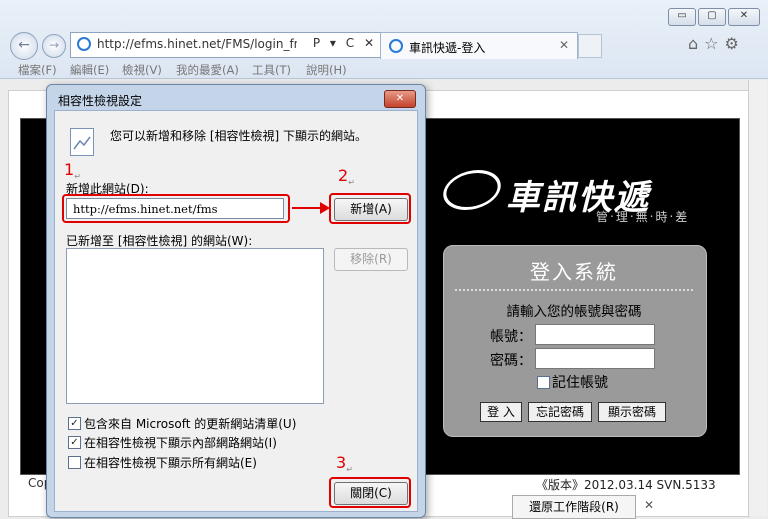  I want to click on browser-tab: 車訊快遞-登入 ✕, so click(479, 45).